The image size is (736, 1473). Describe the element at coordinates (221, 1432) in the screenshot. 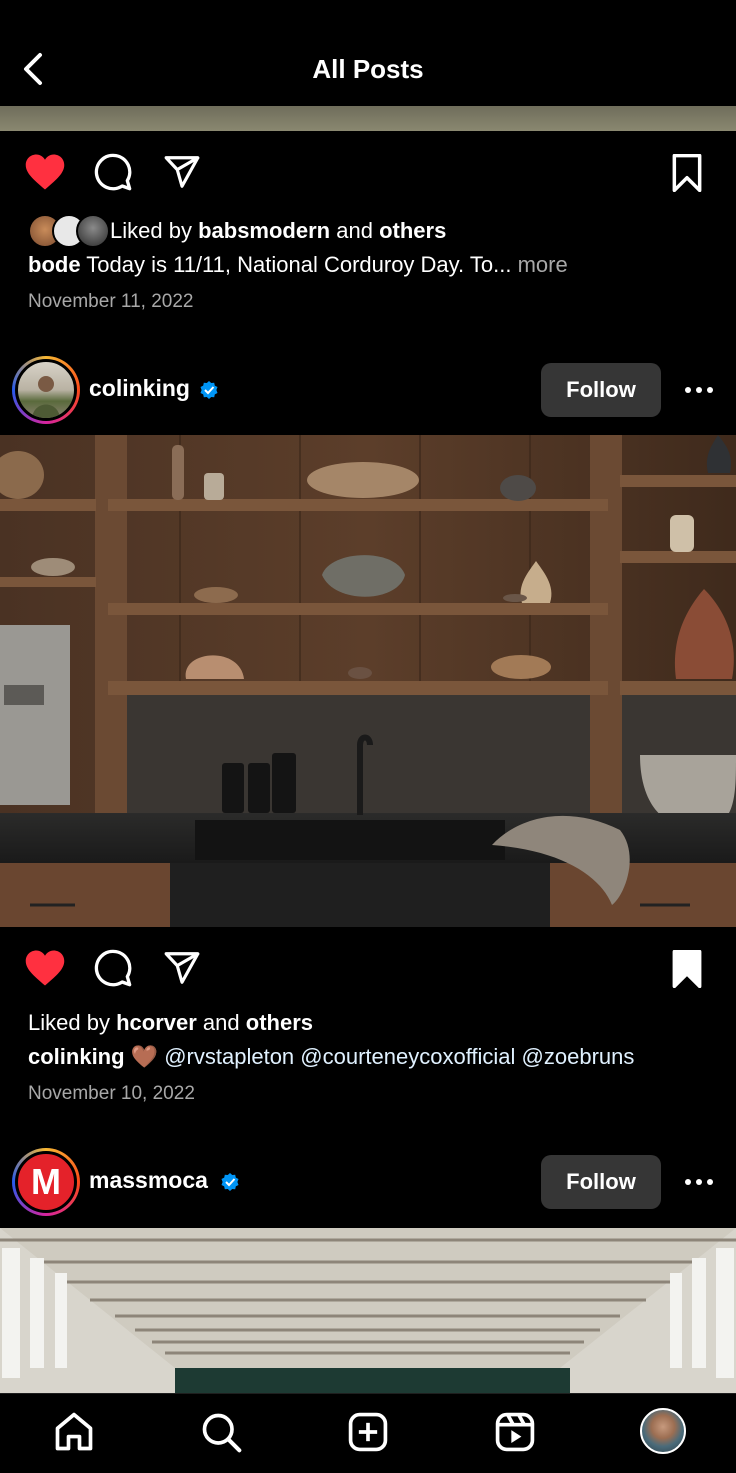

I see `search-icon` at that location.